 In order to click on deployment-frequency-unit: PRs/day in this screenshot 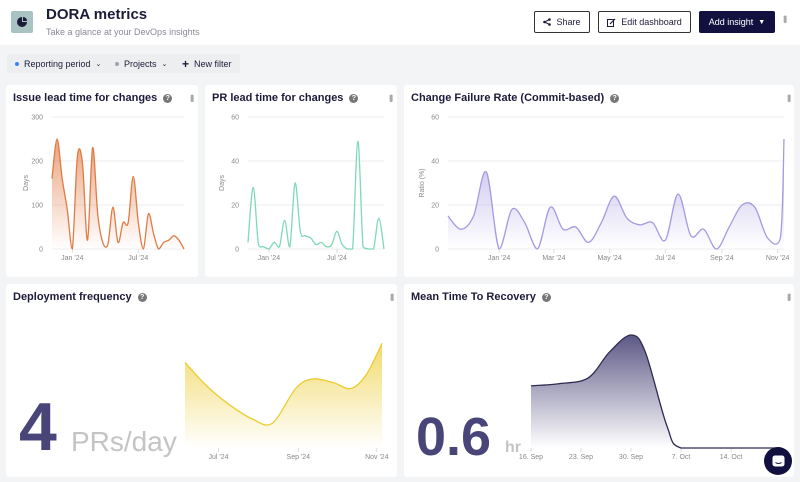, I will do `click(124, 441)`.